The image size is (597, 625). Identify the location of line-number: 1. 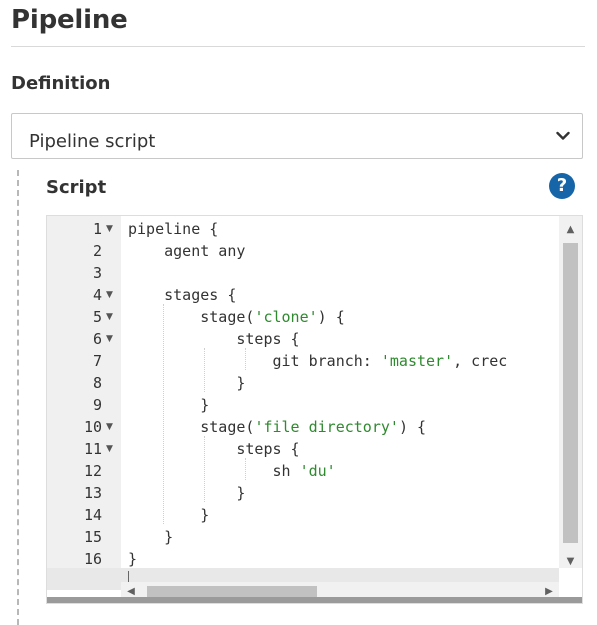
(97, 229).